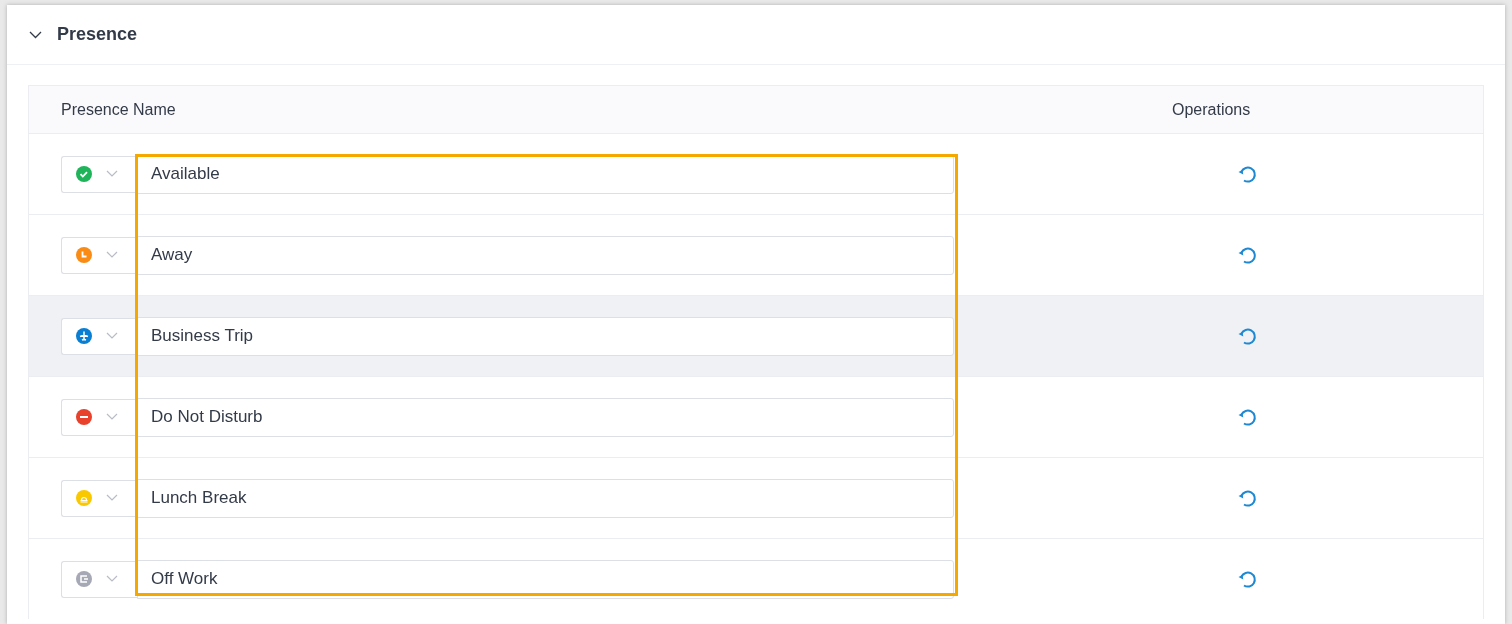 The width and height of the screenshot is (1512, 624). I want to click on name-field: Off Work, so click(545, 579).